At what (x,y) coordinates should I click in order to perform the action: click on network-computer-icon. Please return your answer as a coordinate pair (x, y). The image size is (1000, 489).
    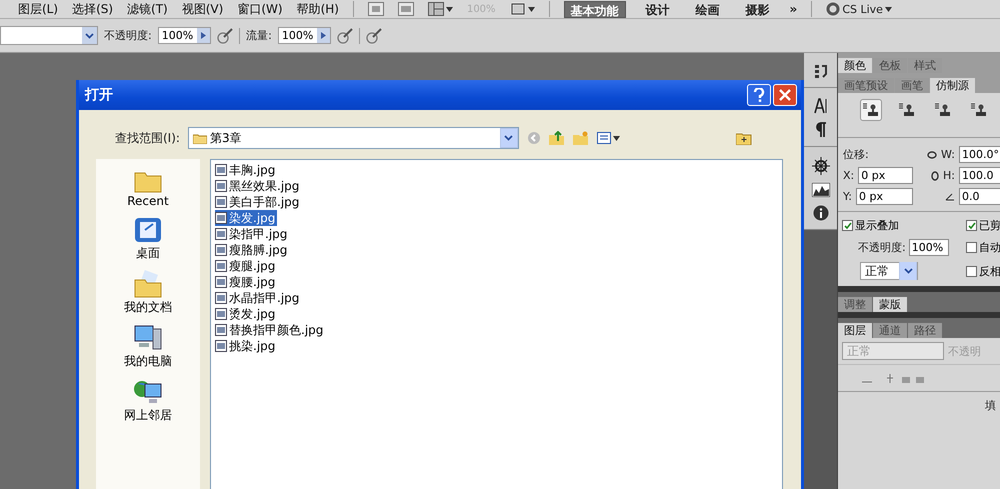
    Looking at the image, I should click on (148, 392).